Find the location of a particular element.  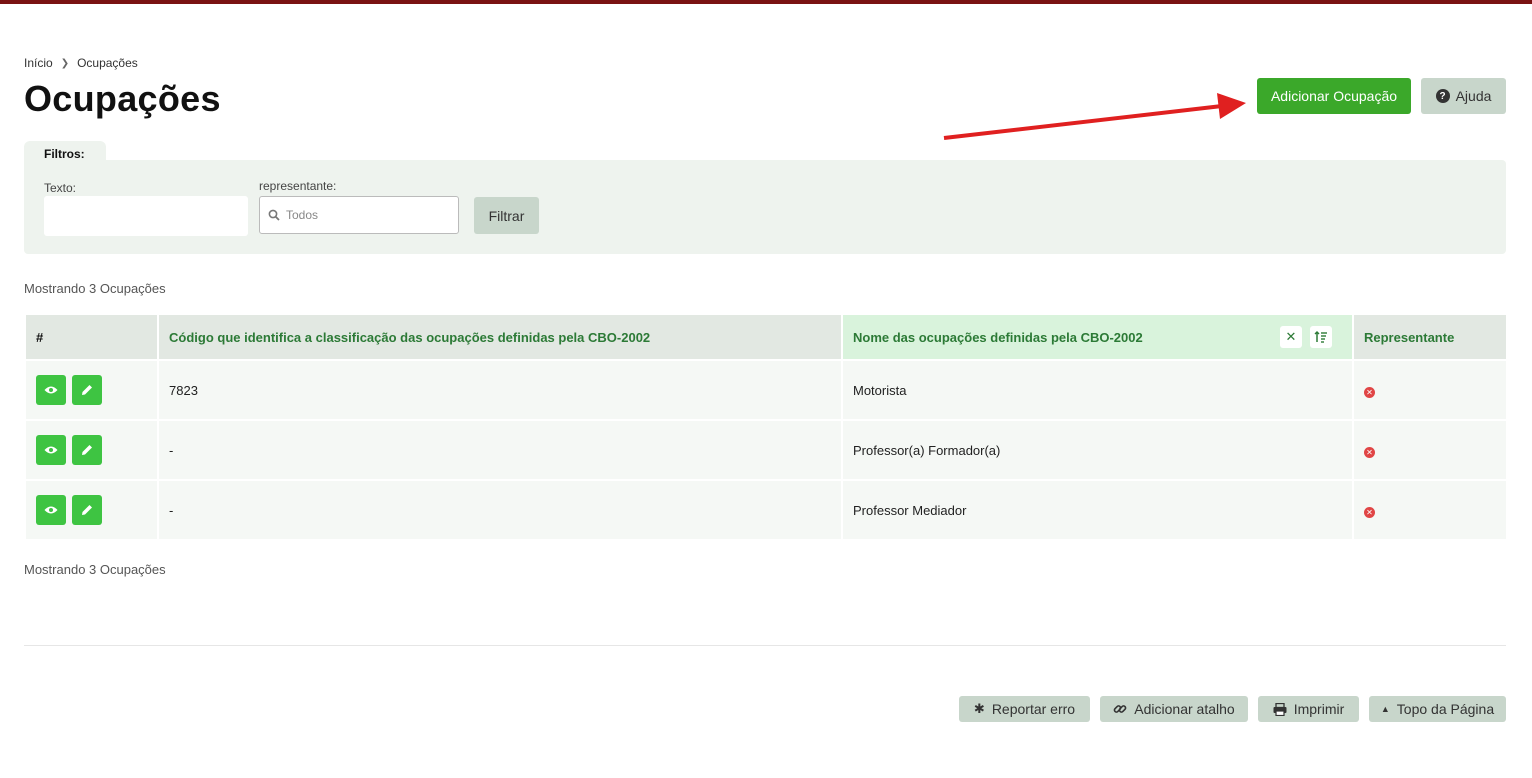

remove-sort-icon: ✕ is located at coordinates (1291, 337).